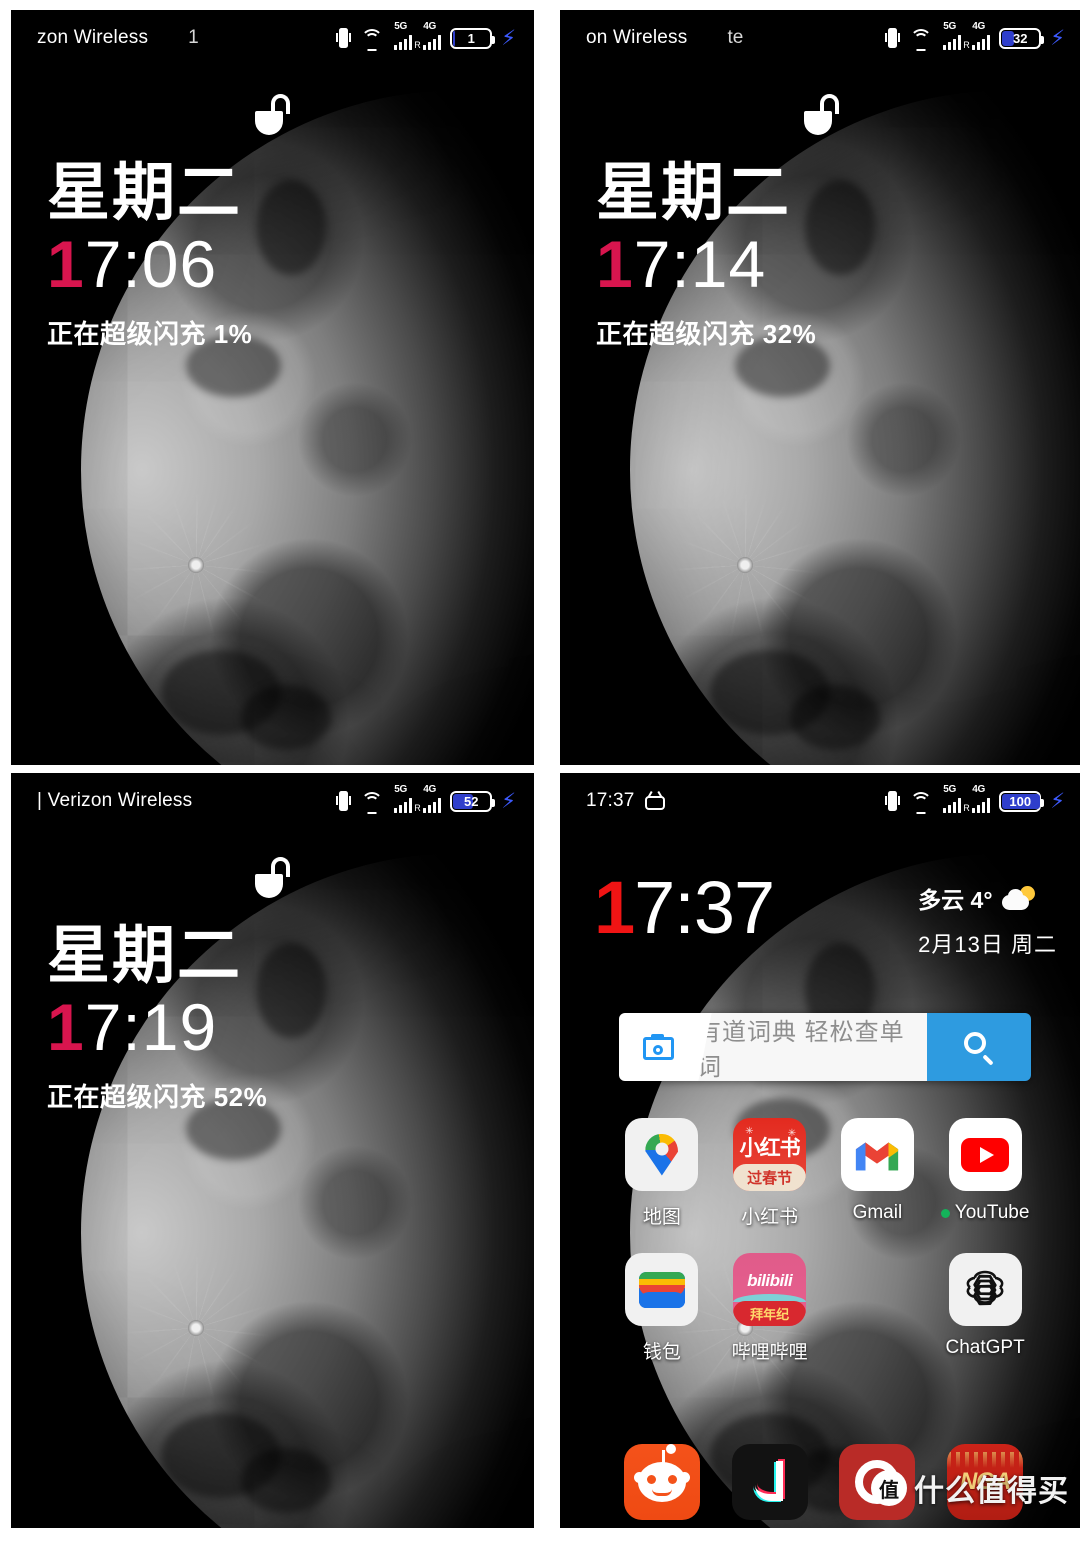 This screenshot has height=1543, width=1080. What do you see at coordinates (877, 1154) in the screenshot?
I see `gmail-icon` at bounding box center [877, 1154].